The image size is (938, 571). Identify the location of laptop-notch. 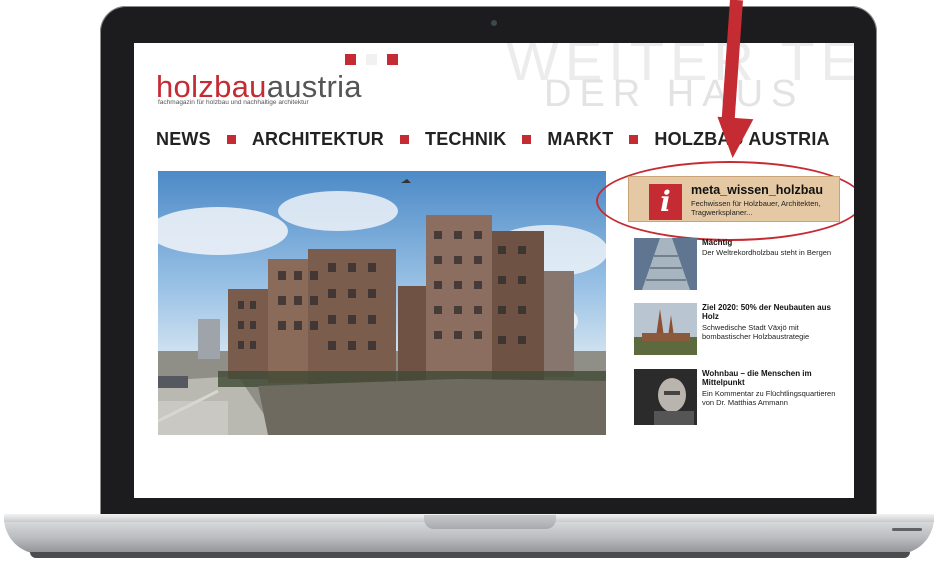
(490, 522).